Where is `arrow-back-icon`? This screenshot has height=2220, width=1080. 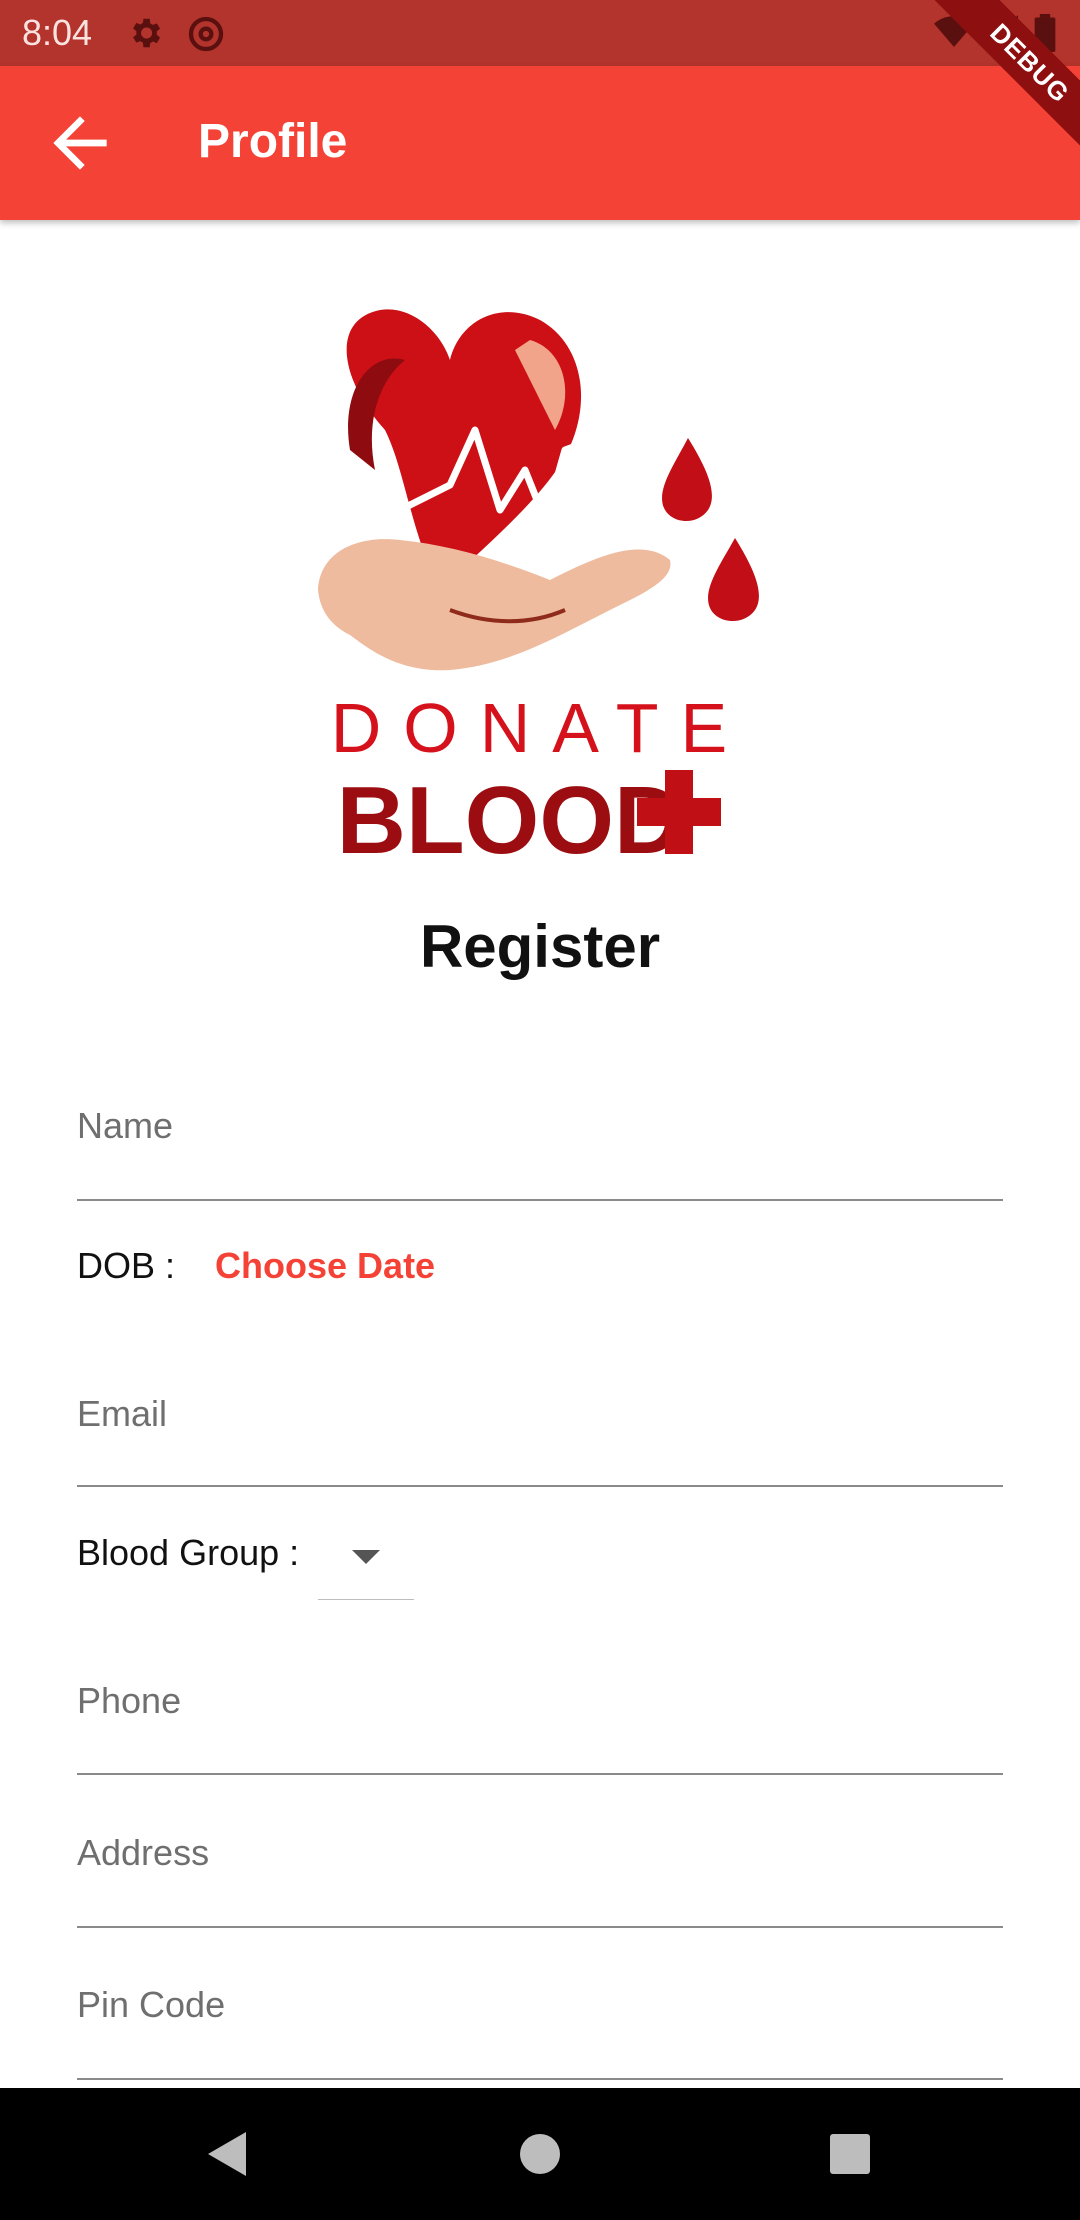
arrow-back-icon is located at coordinates (80, 151).